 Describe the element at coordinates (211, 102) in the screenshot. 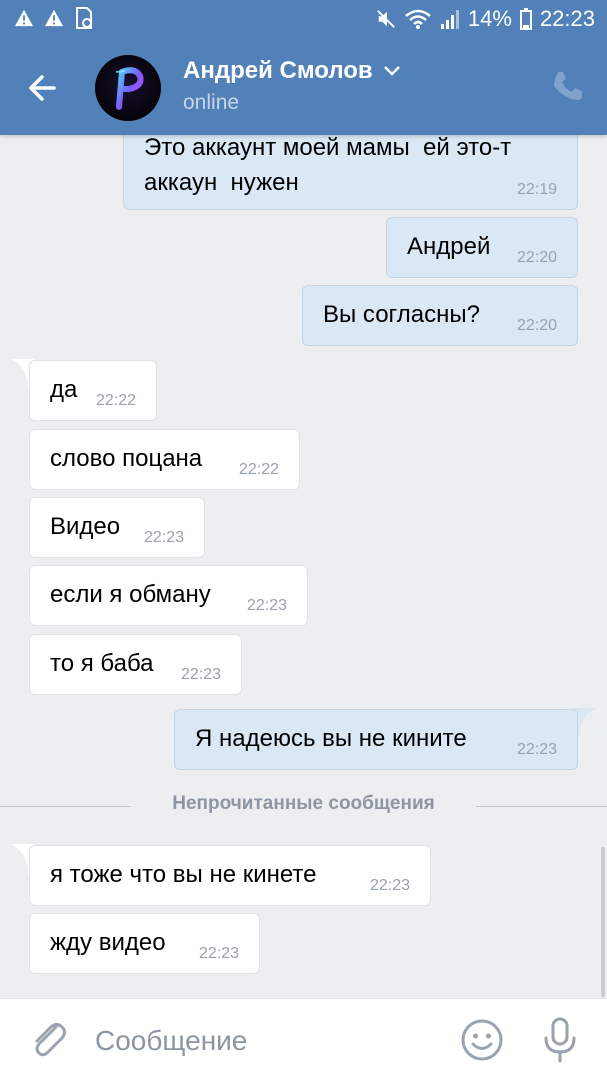

I see `contact-status: online` at that location.